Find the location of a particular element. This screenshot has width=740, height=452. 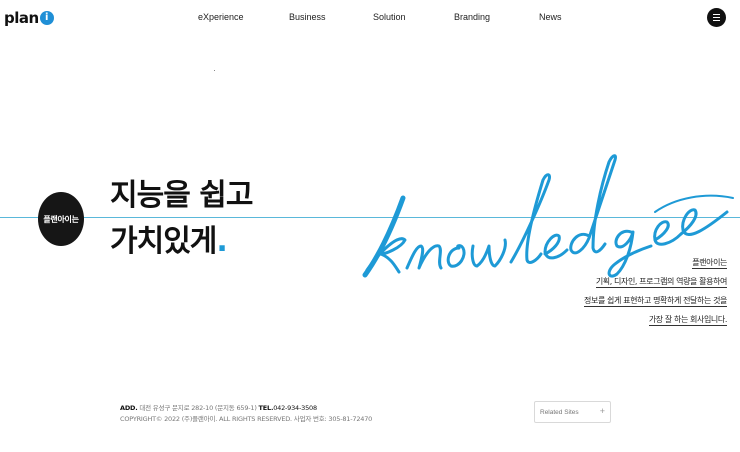

hero-headline: 지능을 쉽고 가치있게. is located at coordinates (181, 219).